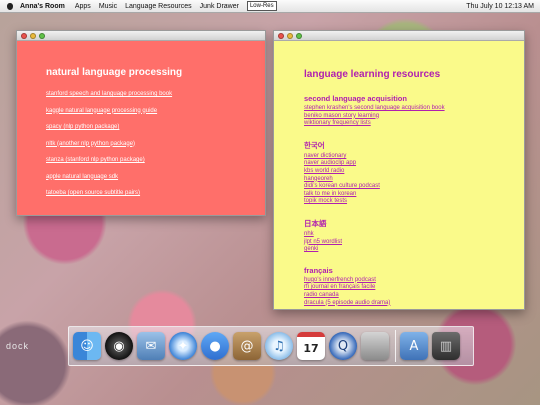  What do you see at coordinates (375, 346) in the screenshot?
I see `system-preferences-icon` at bounding box center [375, 346].